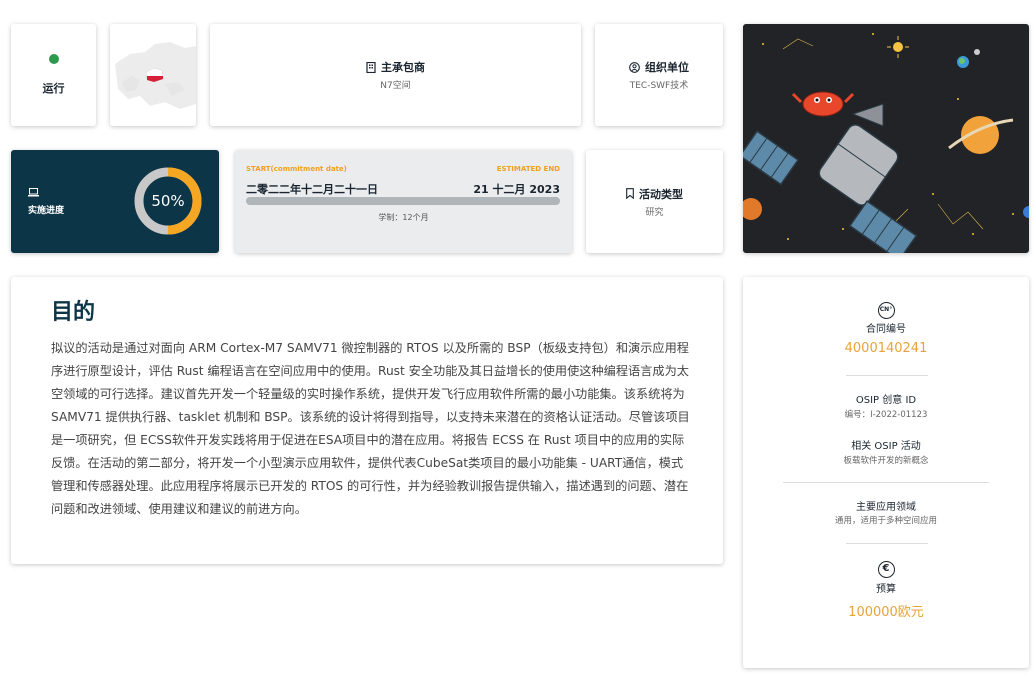 The height and width of the screenshot is (680, 1036). I want to click on duration-text: 学制：12个月, so click(403, 217).